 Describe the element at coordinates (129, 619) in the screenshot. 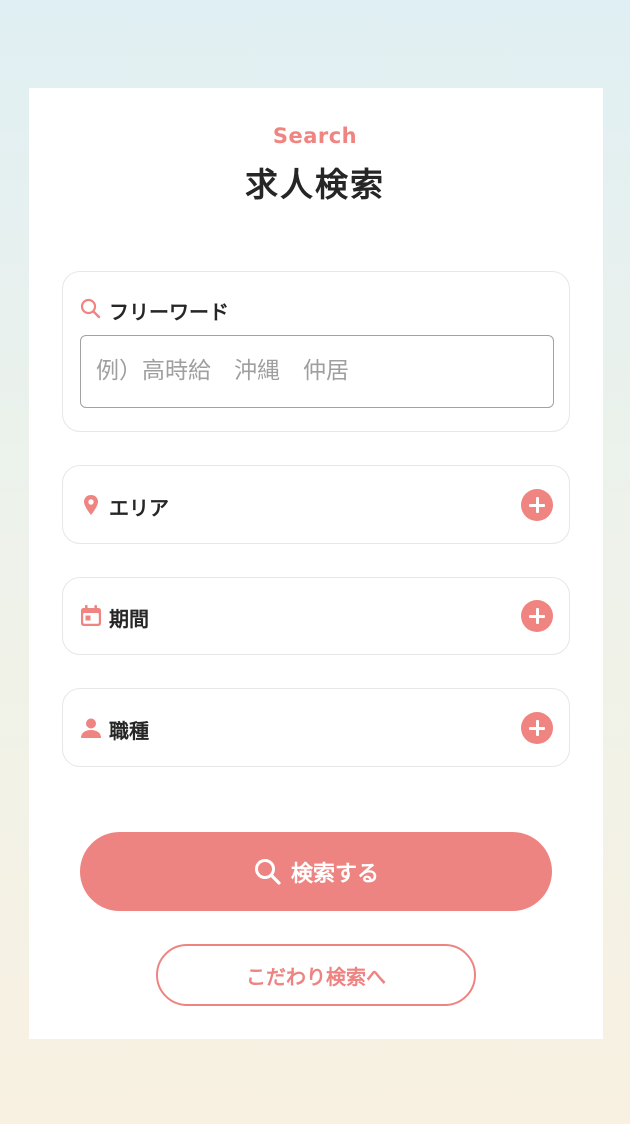

I see `filter-label-period: 期間` at that location.